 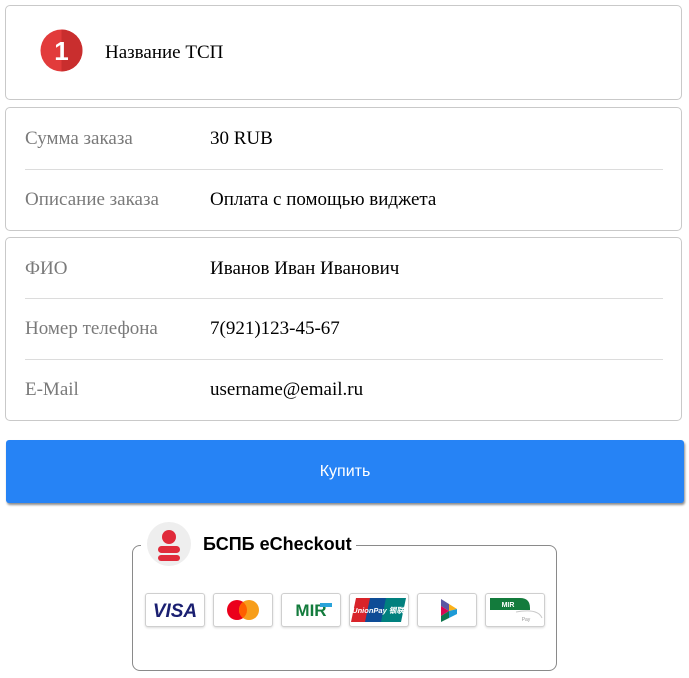 What do you see at coordinates (46, 268) in the screenshot?
I see `customer-name-label: ФИО` at bounding box center [46, 268].